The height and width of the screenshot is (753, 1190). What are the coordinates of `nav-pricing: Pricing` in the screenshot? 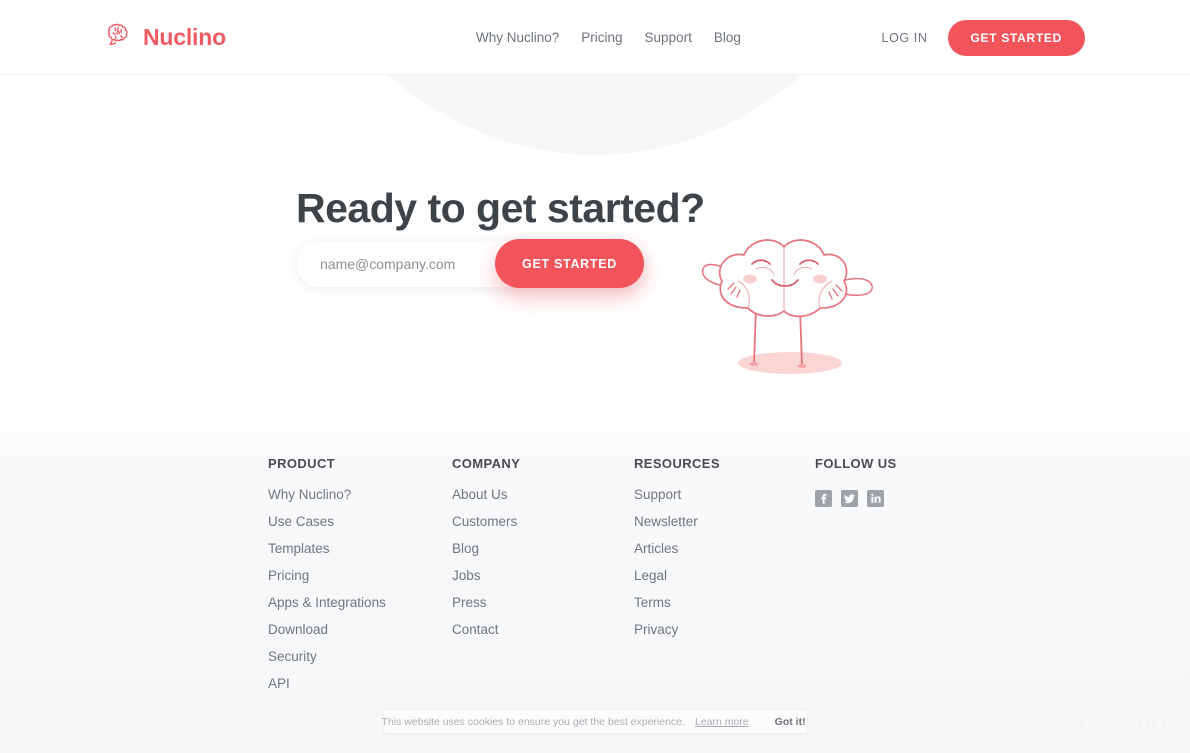 It's located at (601, 37).